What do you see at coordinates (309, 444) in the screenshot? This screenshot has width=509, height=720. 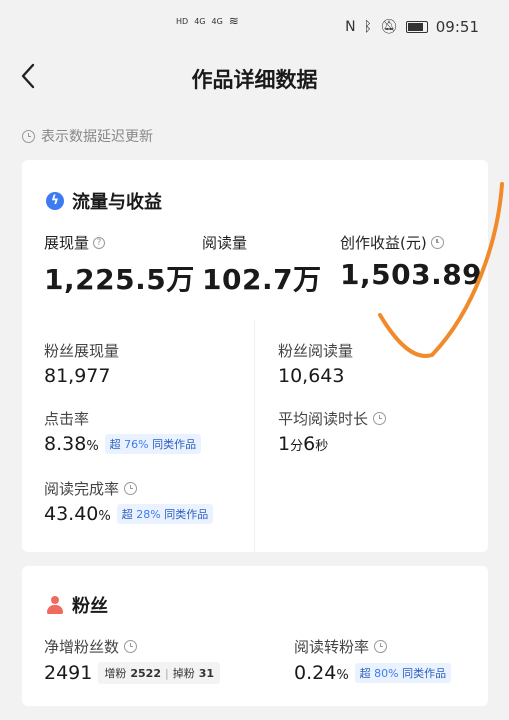 I see `seconds-number: 6` at bounding box center [309, 444].